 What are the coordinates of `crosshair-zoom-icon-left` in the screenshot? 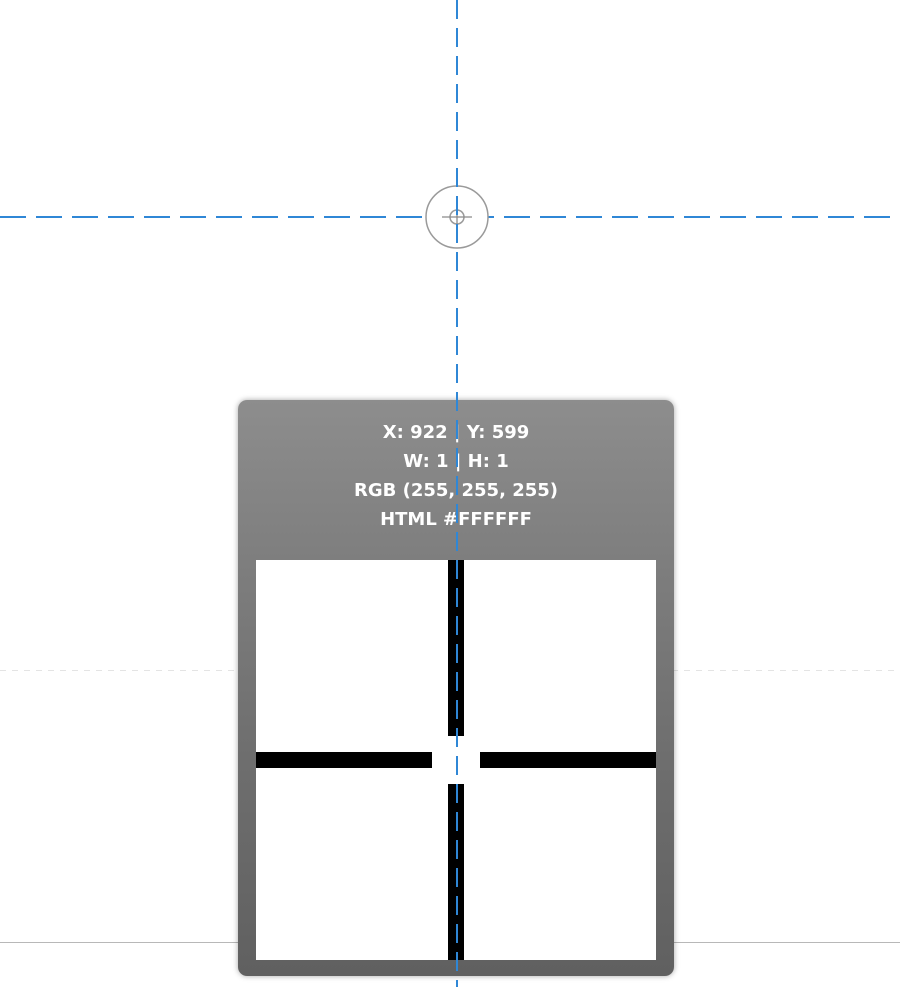 It's located at (344, 760).